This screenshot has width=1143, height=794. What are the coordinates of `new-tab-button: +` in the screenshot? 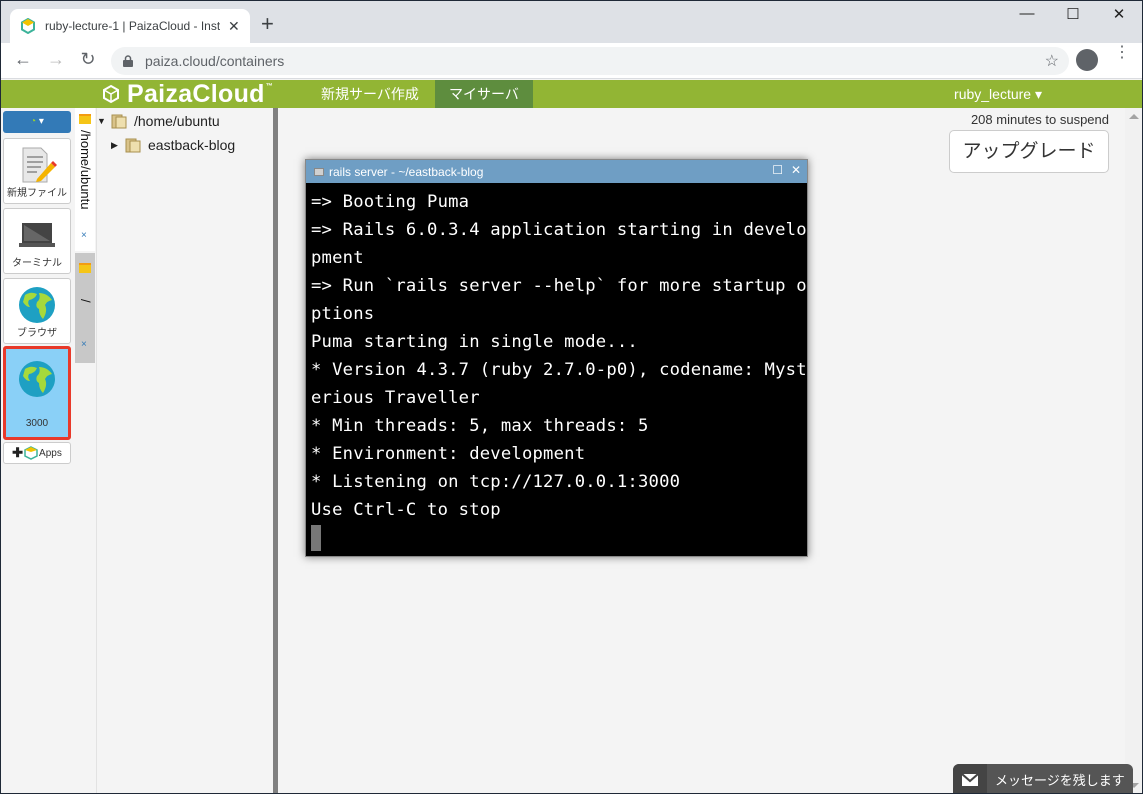 It's located at (267, 24).